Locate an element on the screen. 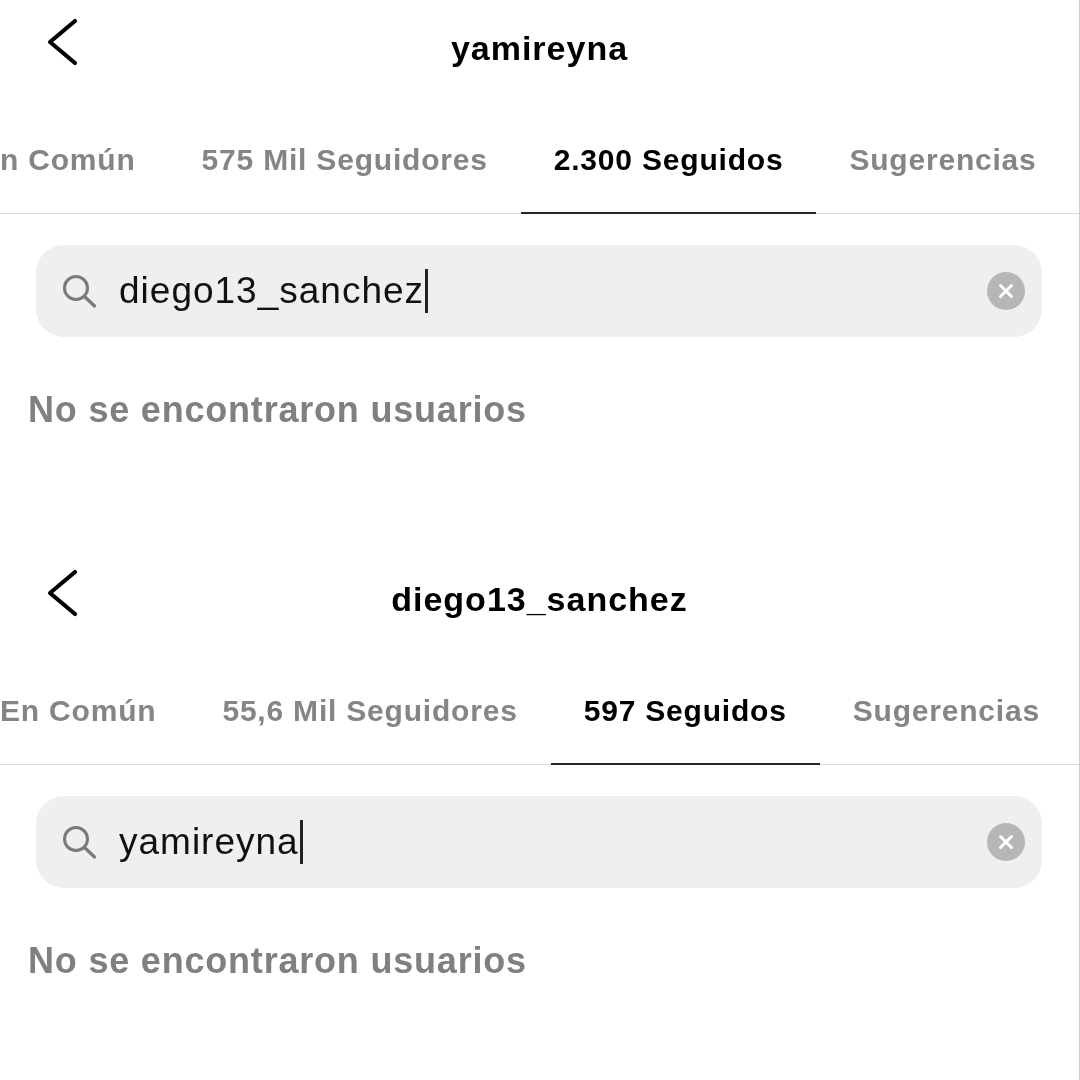  tab: 575 Mil Seguidores is located at coordinates (344, 154).